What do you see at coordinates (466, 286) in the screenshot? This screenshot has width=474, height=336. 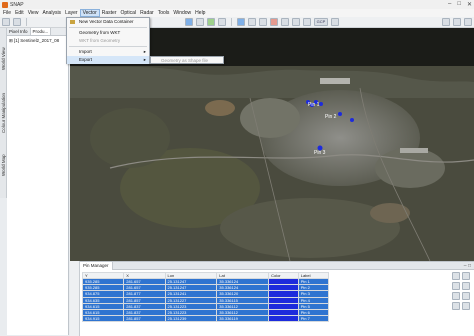 I see `delete-pin-icon` at bounding box center [466, 286].